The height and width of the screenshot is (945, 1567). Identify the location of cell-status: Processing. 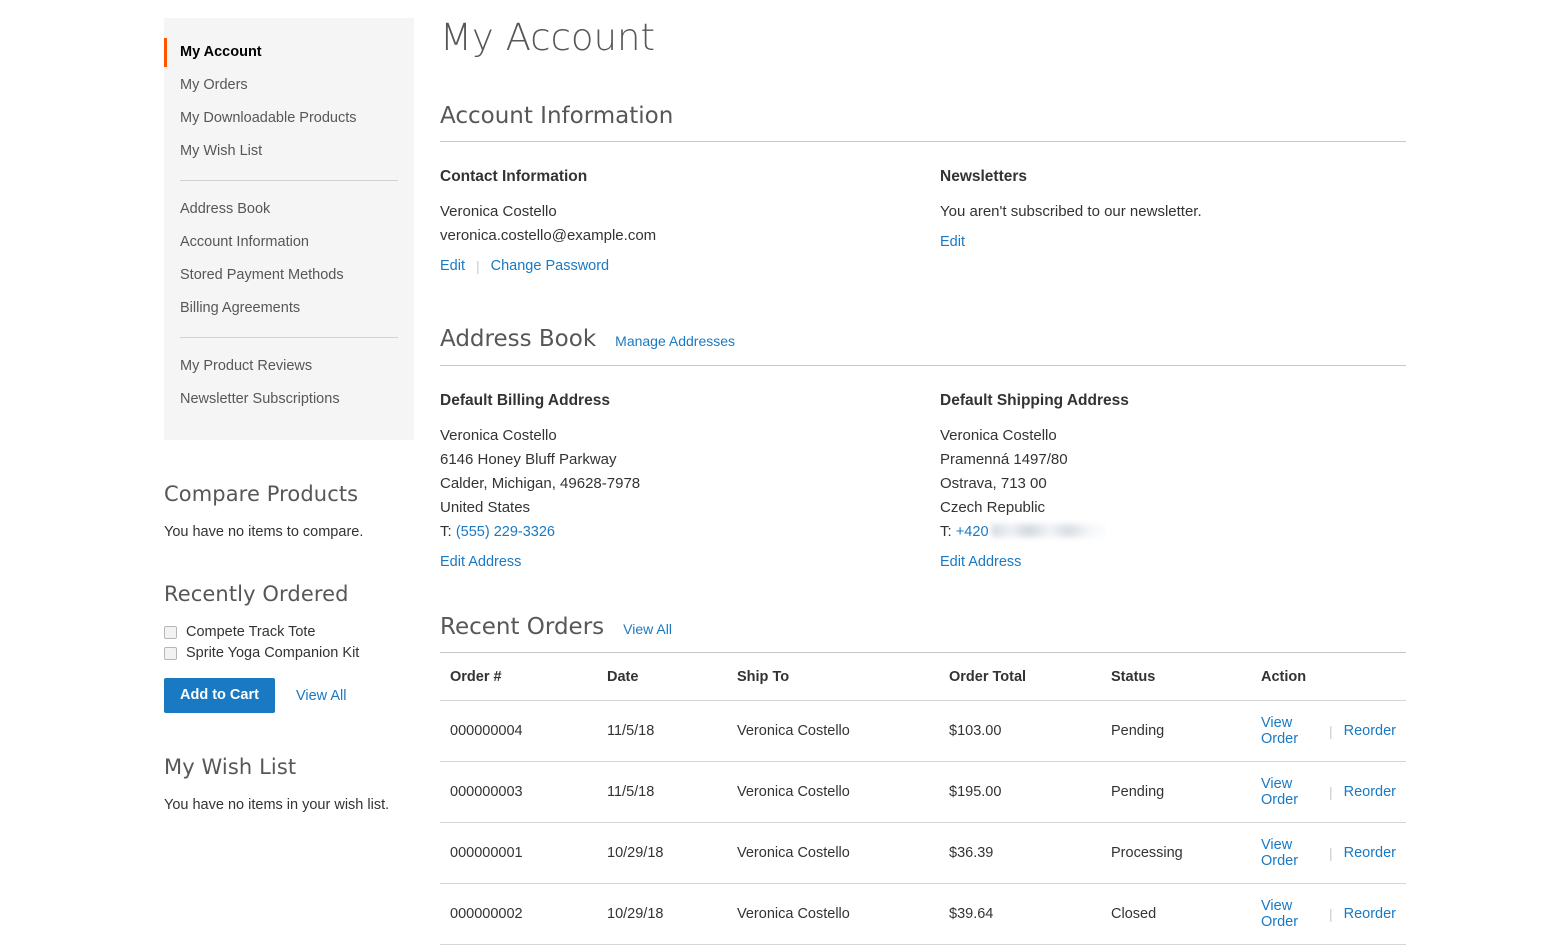
(1176, 853).